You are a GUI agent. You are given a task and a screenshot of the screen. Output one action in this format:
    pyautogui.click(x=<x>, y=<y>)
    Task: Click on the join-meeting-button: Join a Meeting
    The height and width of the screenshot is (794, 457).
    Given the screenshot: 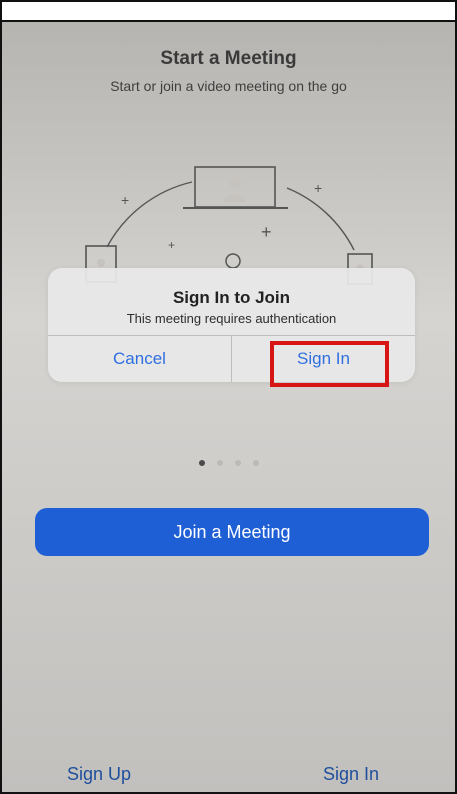 What is the action you would take?
    pyautogui.click(x=232, y=532)
    